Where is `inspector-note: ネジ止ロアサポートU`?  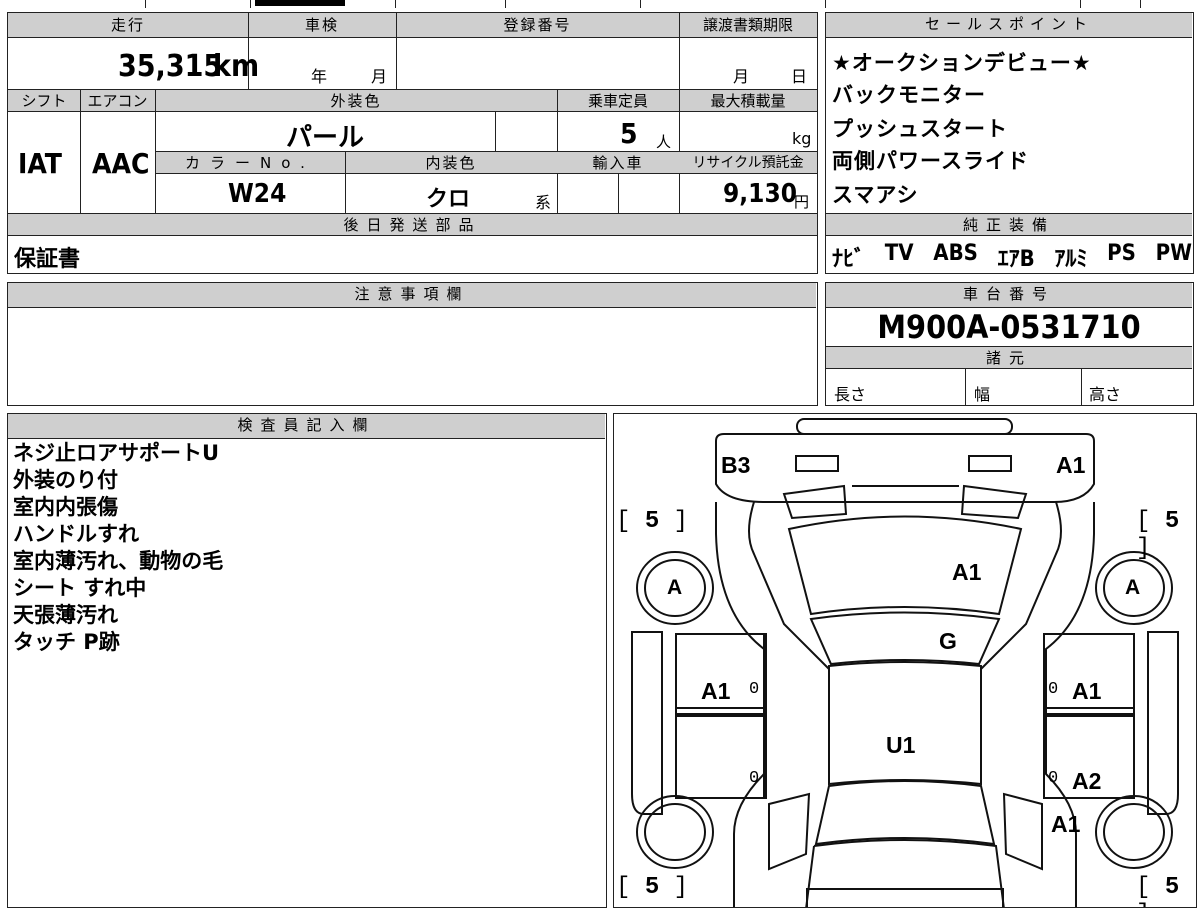
inspector-note: ネジ止ロアサポートU is located at coordinates (116, 453).